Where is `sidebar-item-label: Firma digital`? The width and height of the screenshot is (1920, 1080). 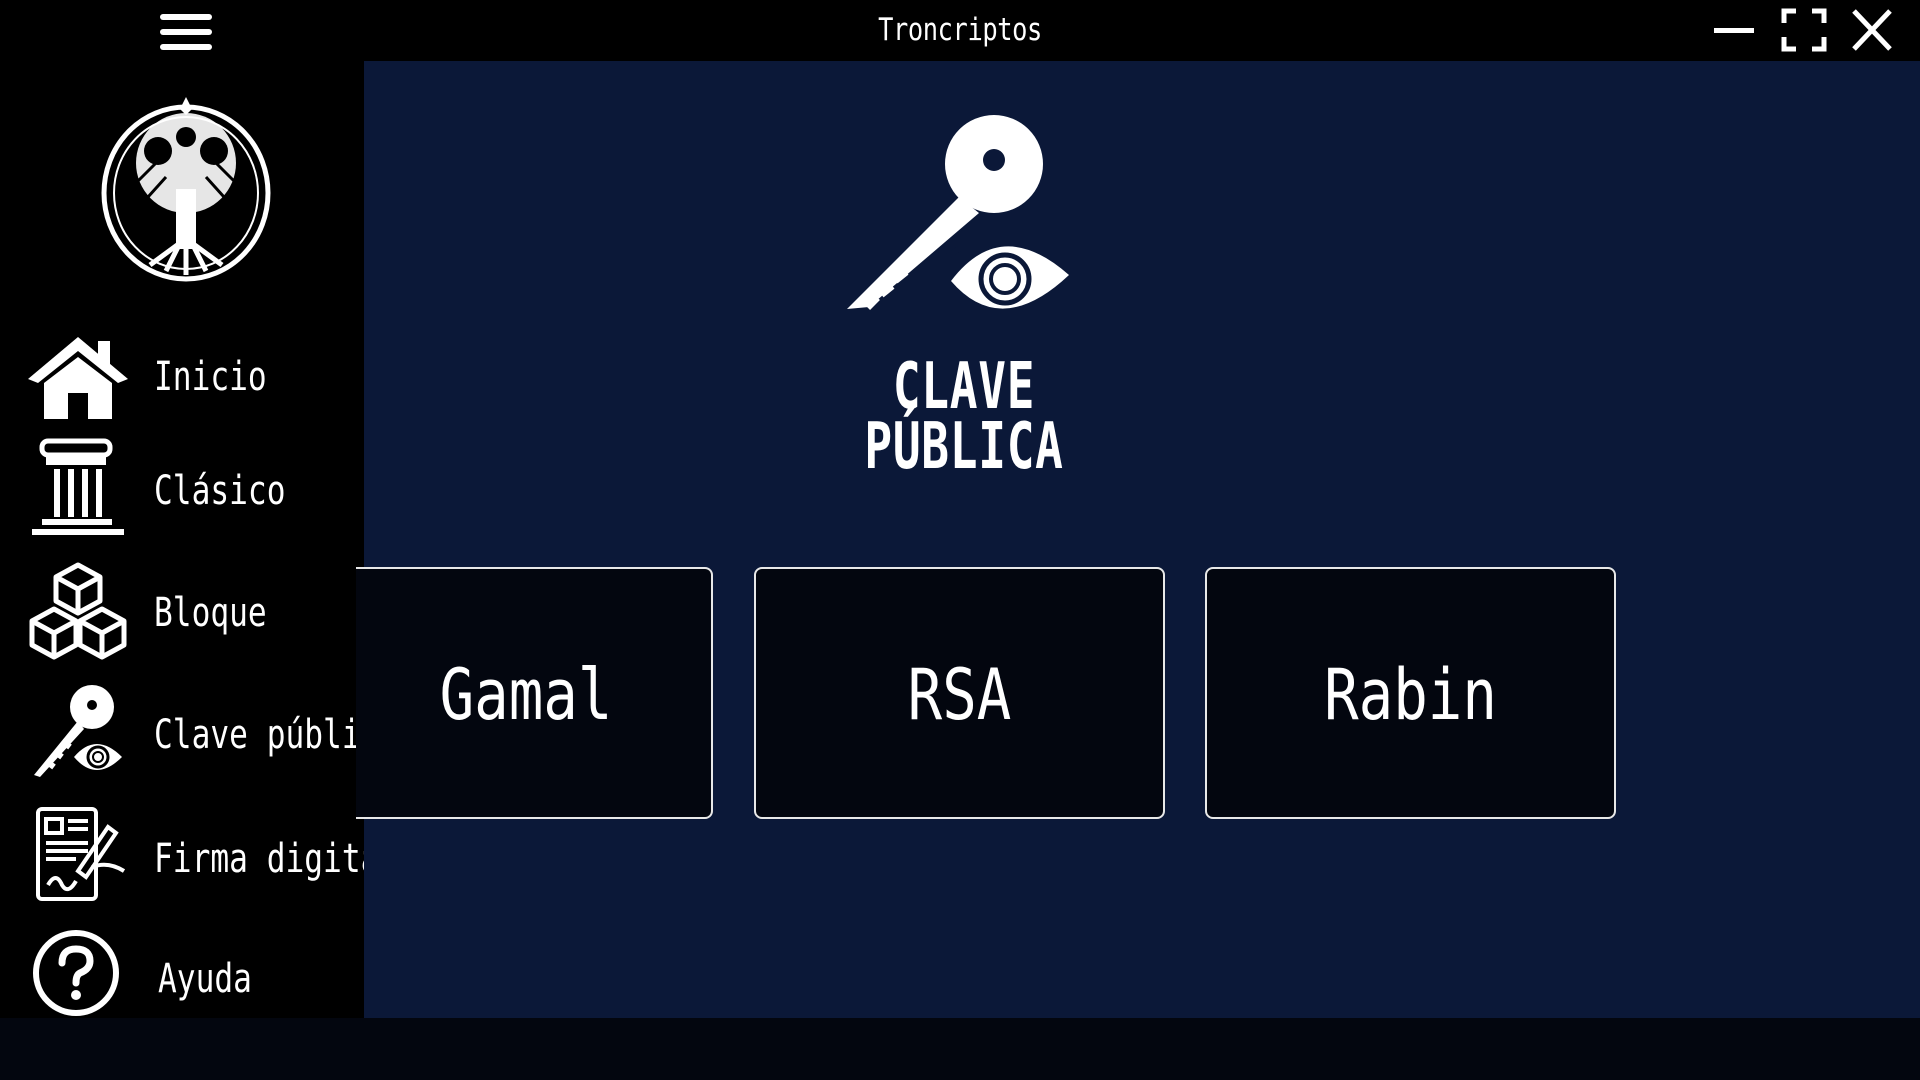
sidebar-item-label: Firma digital is located at coordinates (276, 859).